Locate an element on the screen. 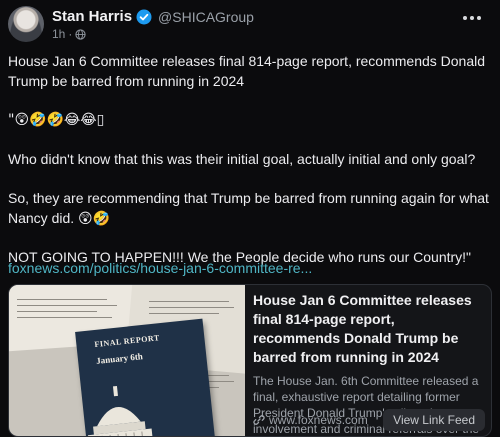 This screenshot has height=437, width=500. link-preview-domain-text: www.foxnews.com is located at coordinates (318, 420).